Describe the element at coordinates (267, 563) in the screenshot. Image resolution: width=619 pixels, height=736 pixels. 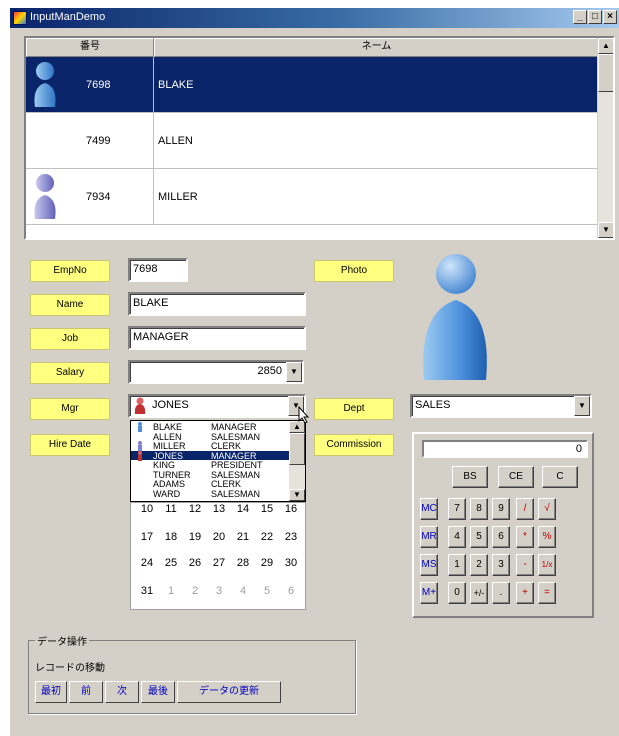
I see `calendar-day: 29` at that location.